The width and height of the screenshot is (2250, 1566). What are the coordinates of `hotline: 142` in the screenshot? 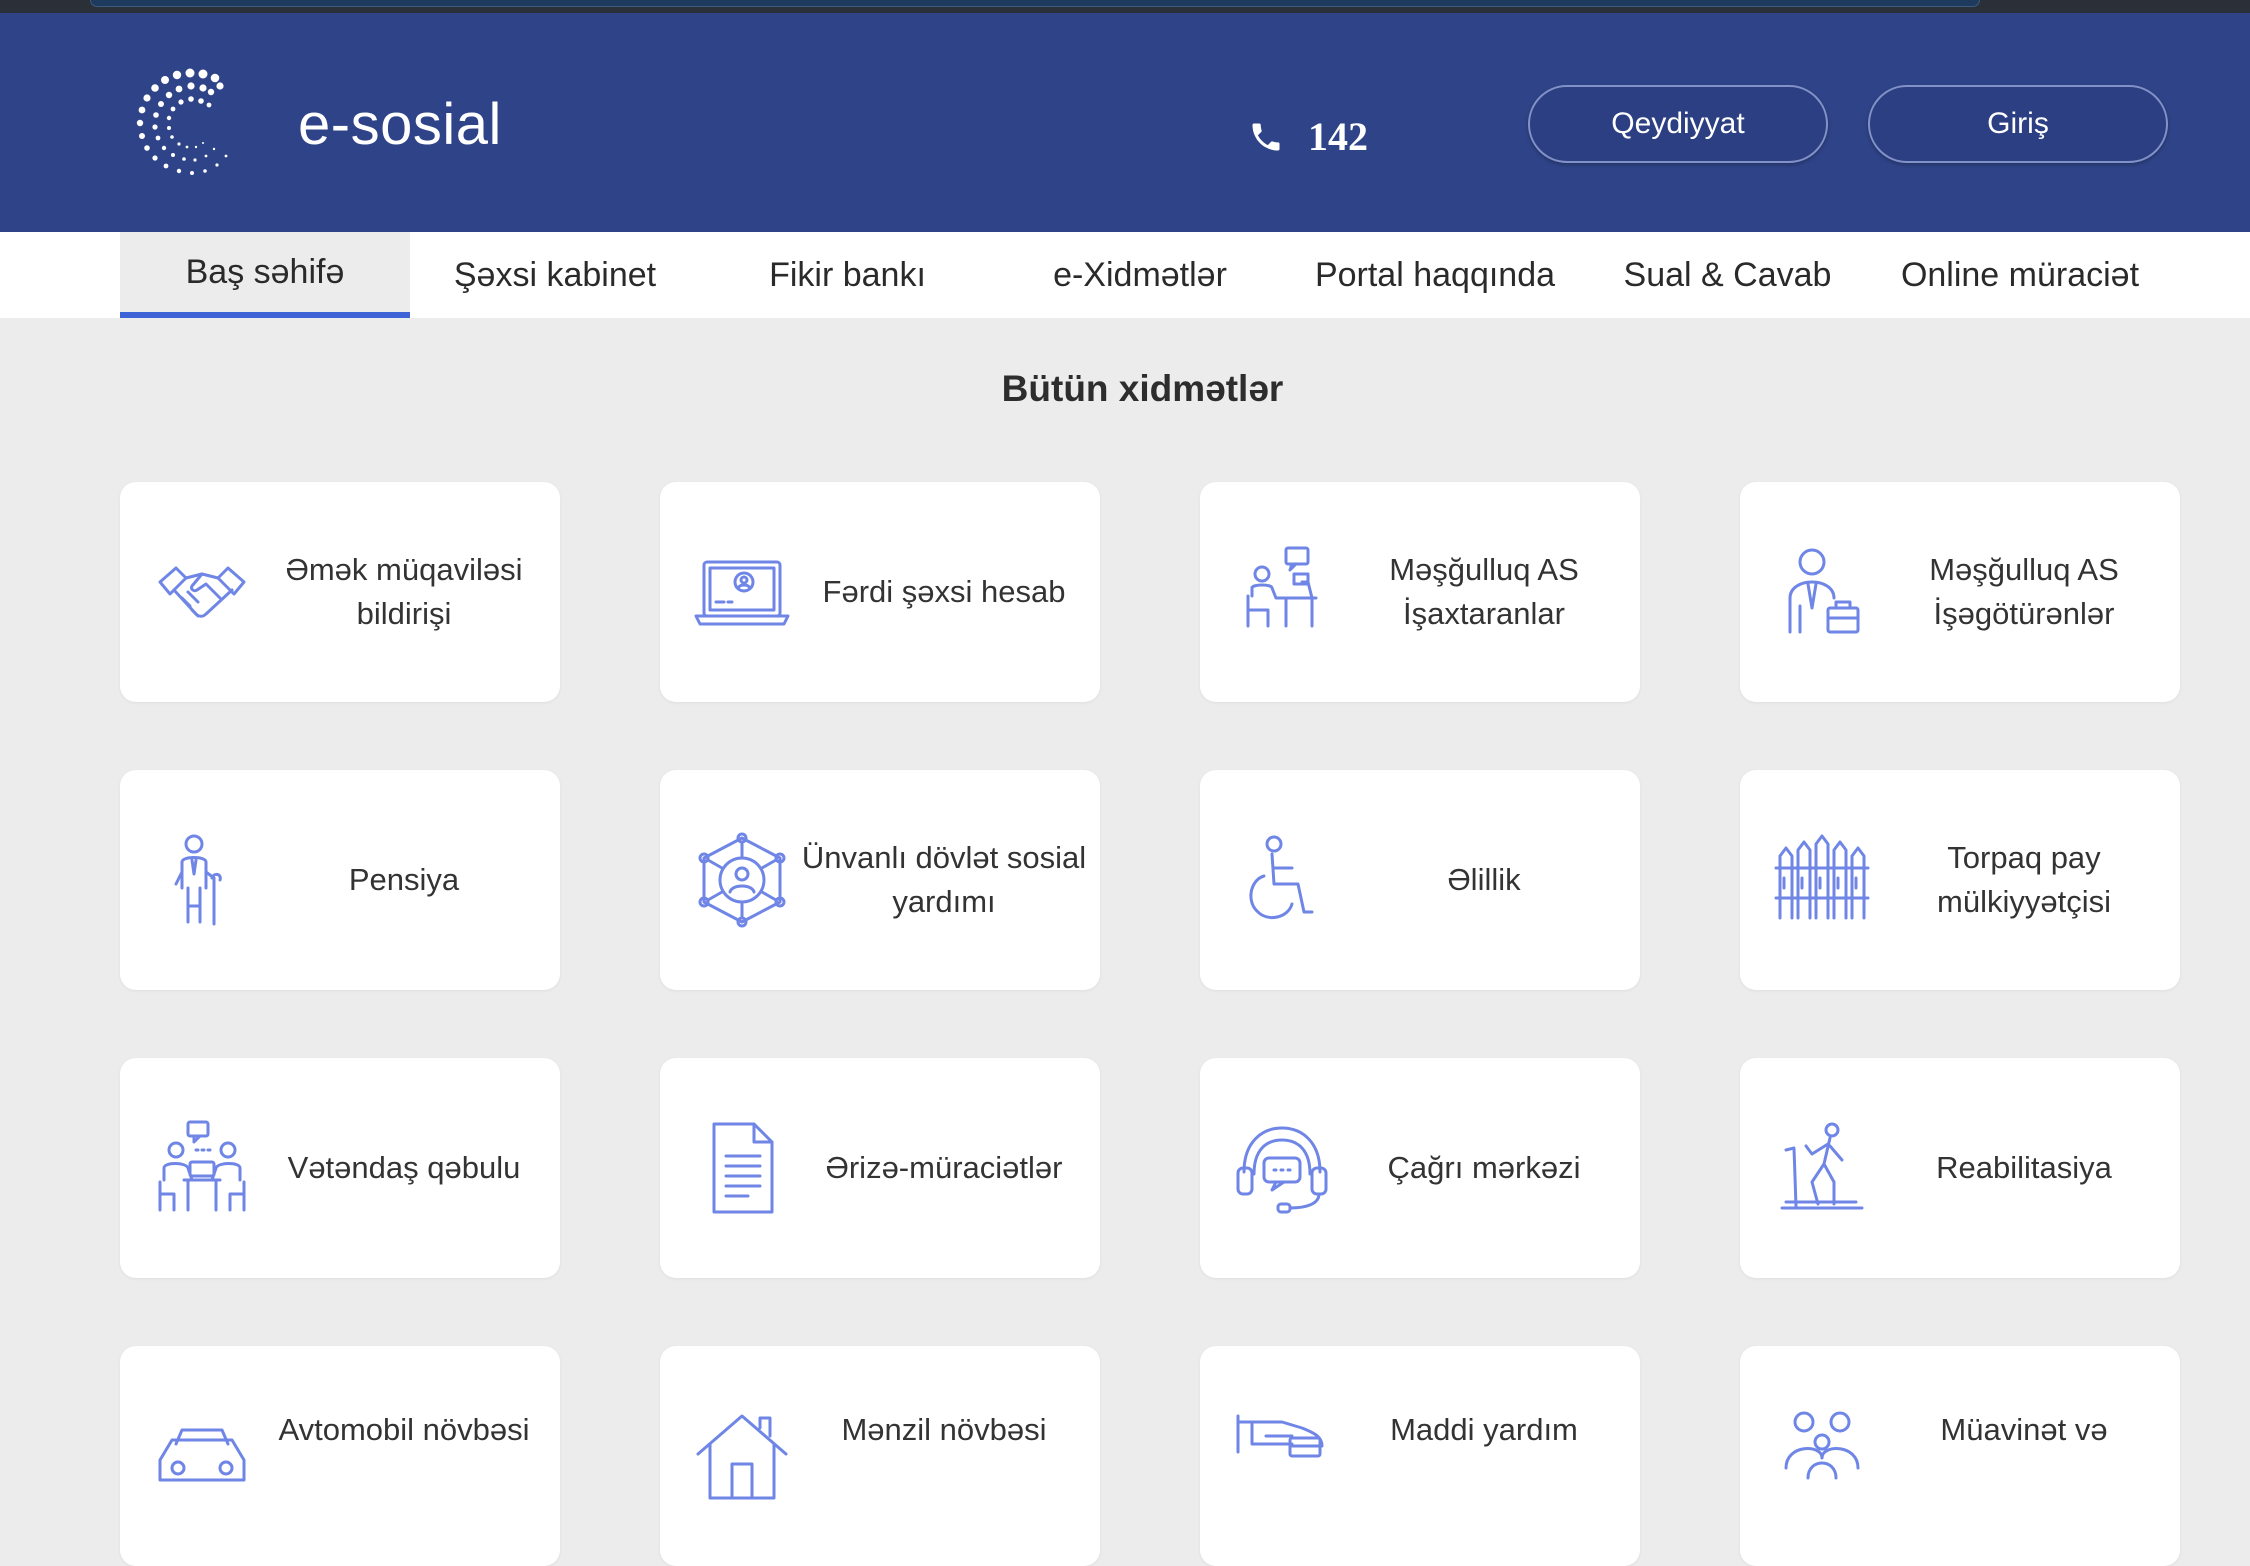 It's located at (1308, 136).